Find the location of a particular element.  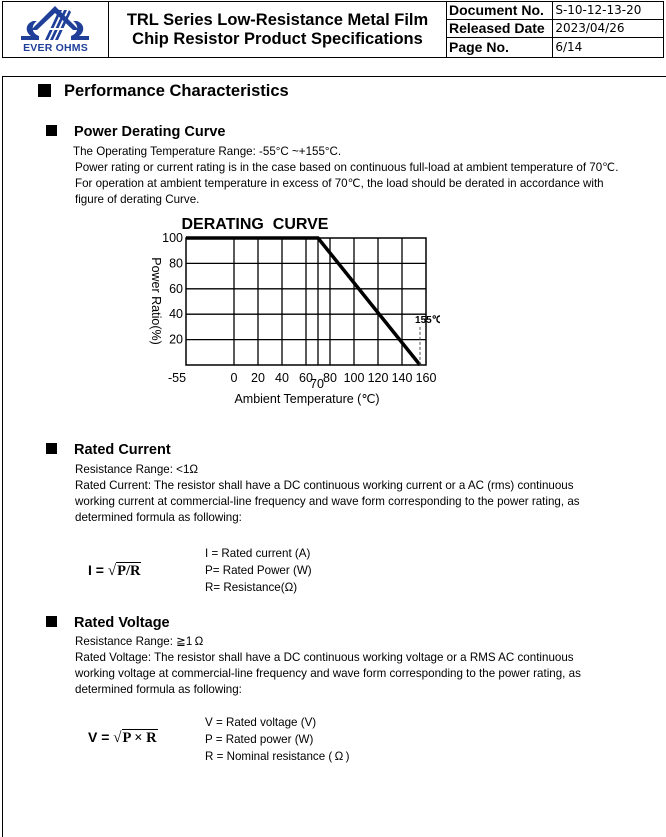

legend-line: I = Rated current (A) is located at coordinates (258, 553).